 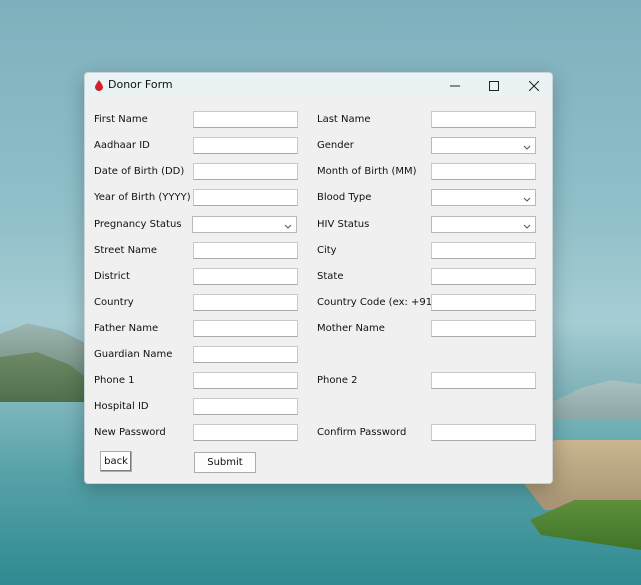 What do you see at coordinates (245, 328) in the screenshot?
I see `father-name-field` at bounding box center [245, 328].